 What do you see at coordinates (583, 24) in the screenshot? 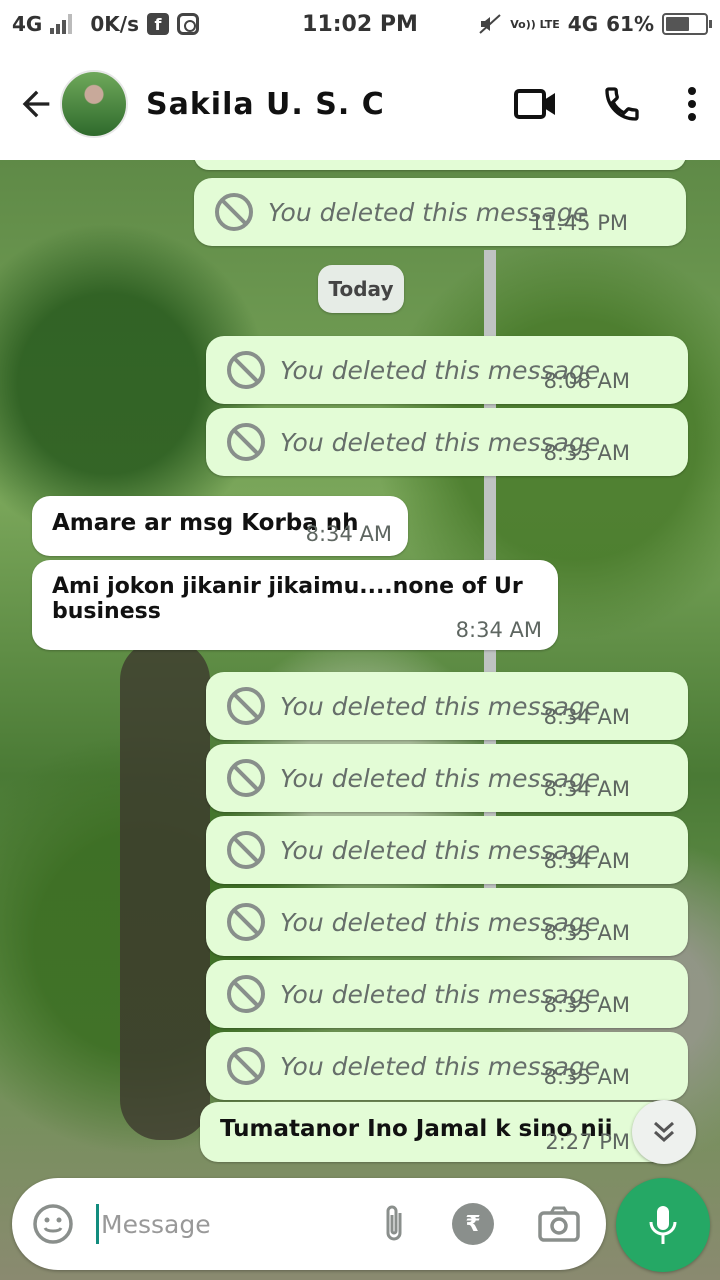
I see `network-type-right: 4G` at bounding box center [583, 24].